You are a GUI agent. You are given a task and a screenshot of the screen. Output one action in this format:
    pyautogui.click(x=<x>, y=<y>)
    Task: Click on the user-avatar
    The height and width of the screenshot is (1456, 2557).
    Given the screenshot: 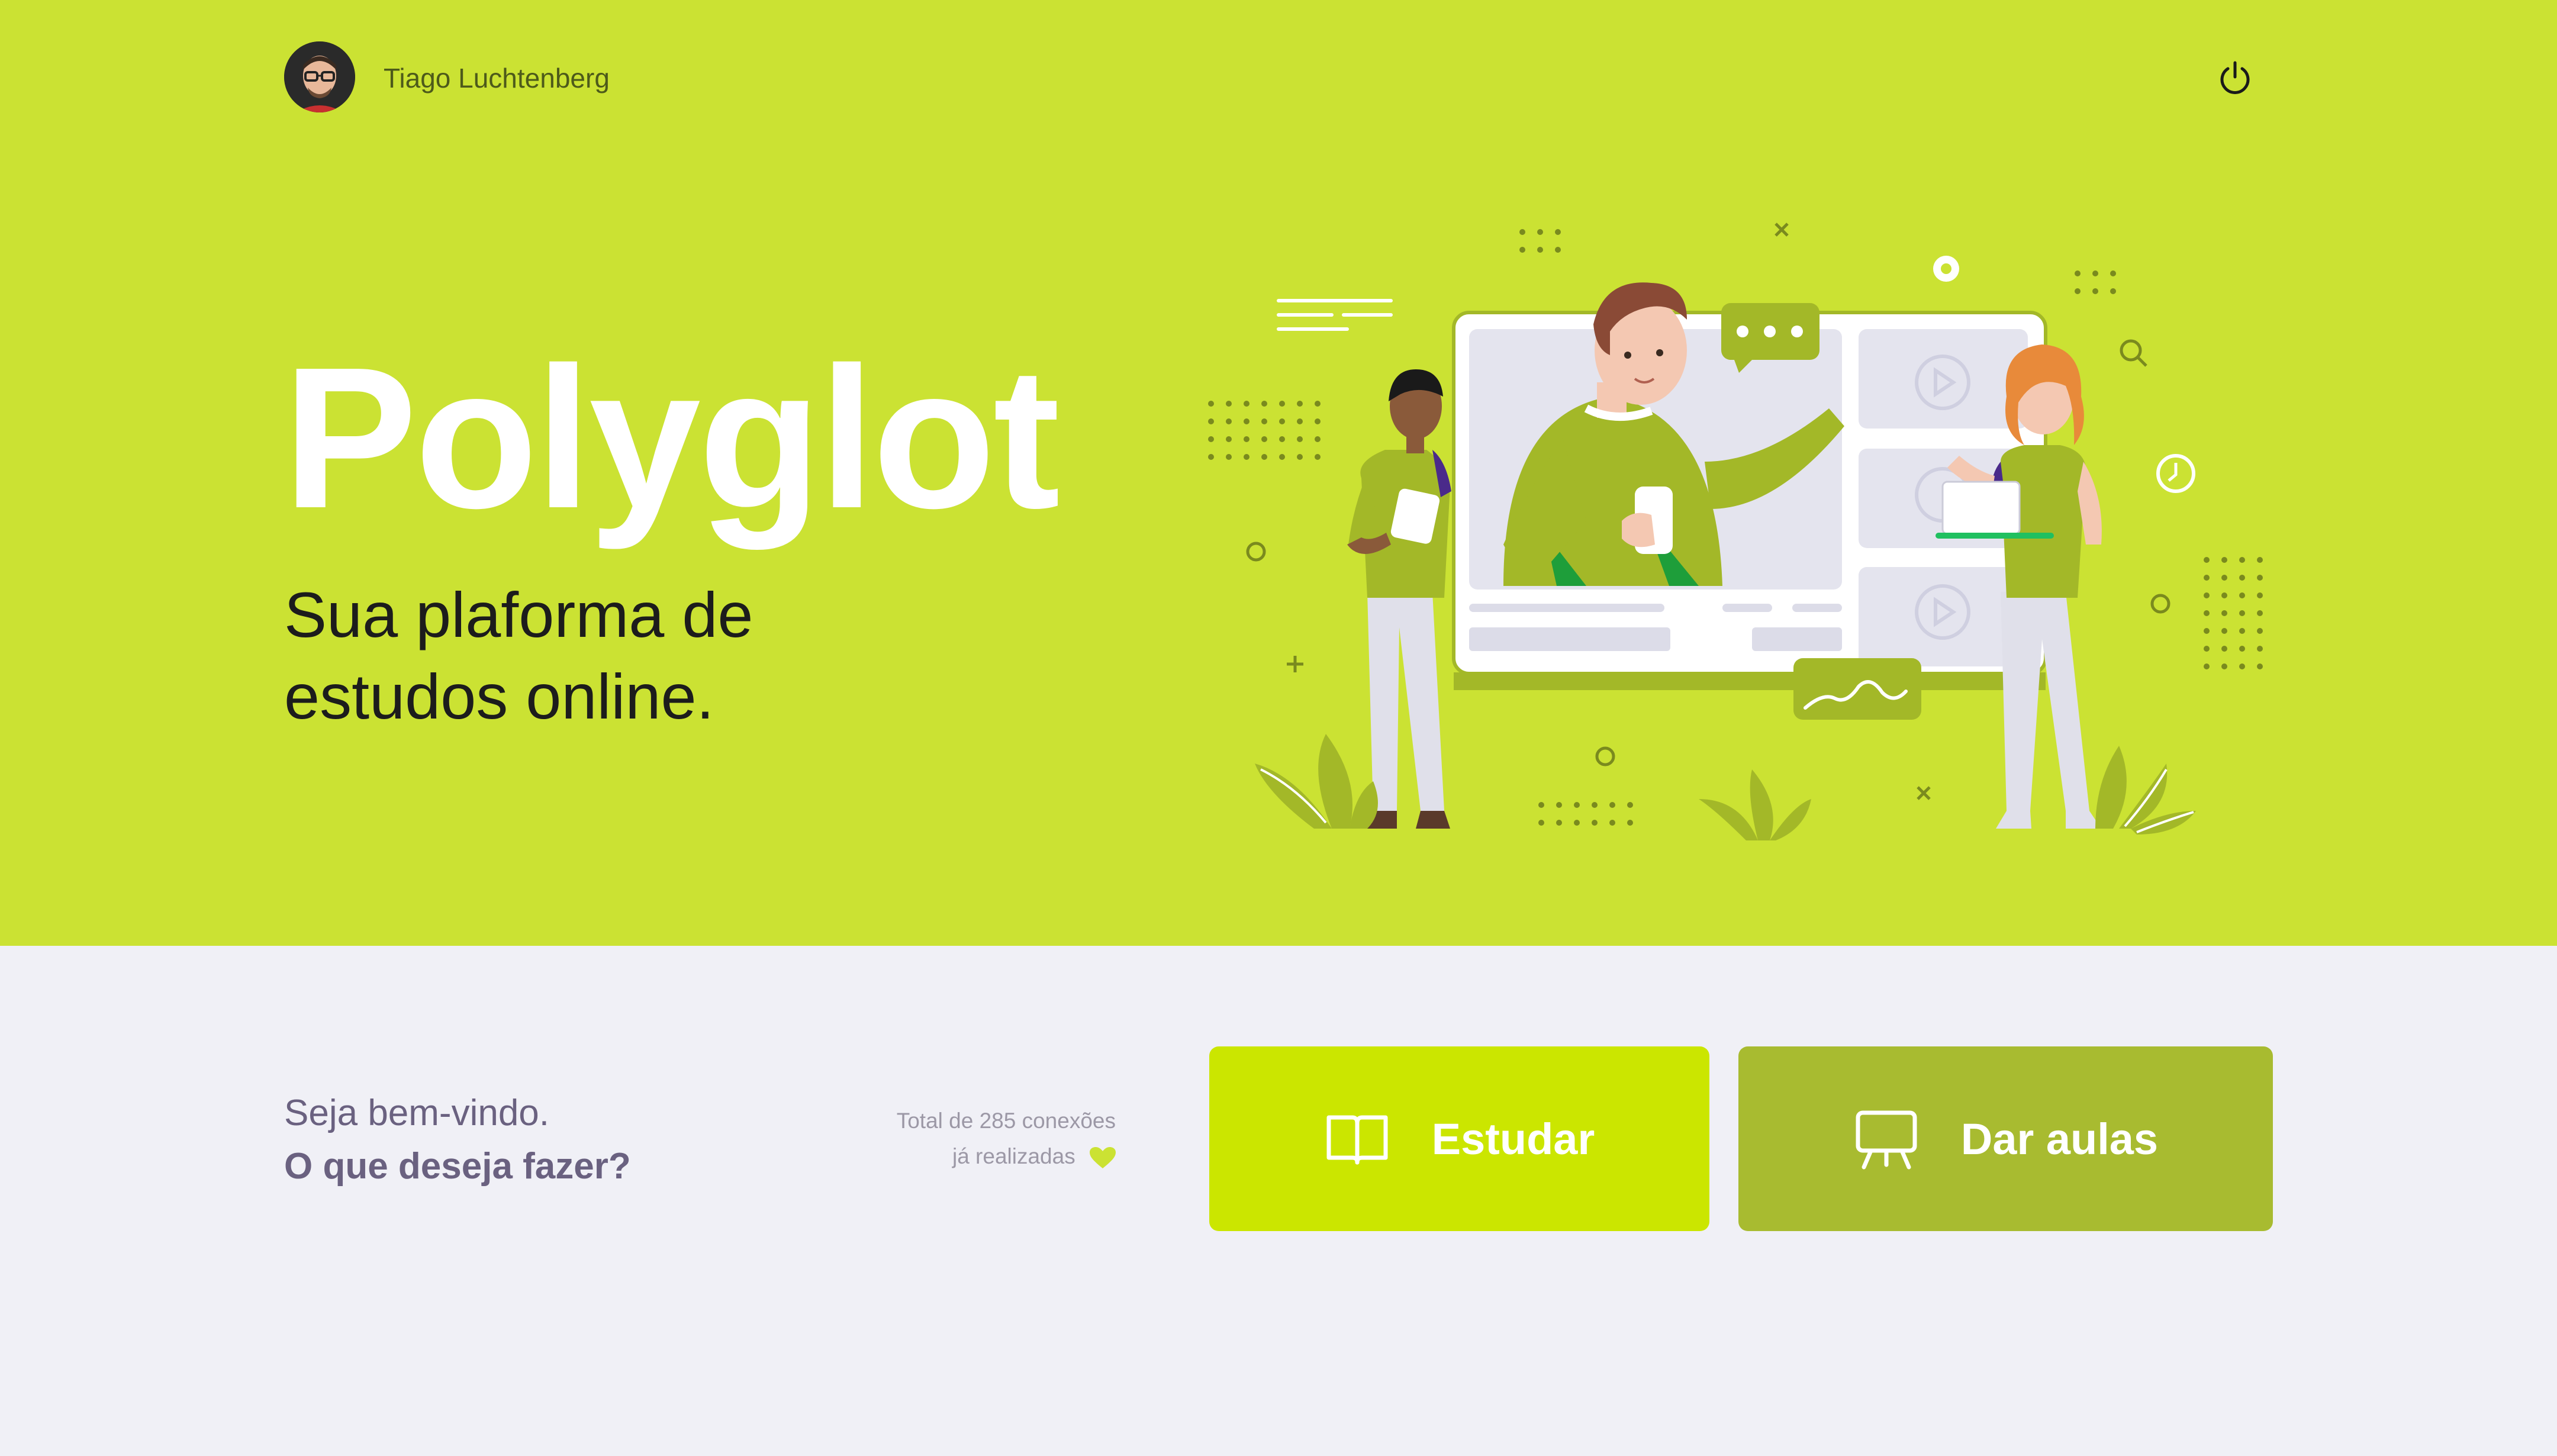 What is the action you would take?
    pyautogui.click(x=319, y=77)
    